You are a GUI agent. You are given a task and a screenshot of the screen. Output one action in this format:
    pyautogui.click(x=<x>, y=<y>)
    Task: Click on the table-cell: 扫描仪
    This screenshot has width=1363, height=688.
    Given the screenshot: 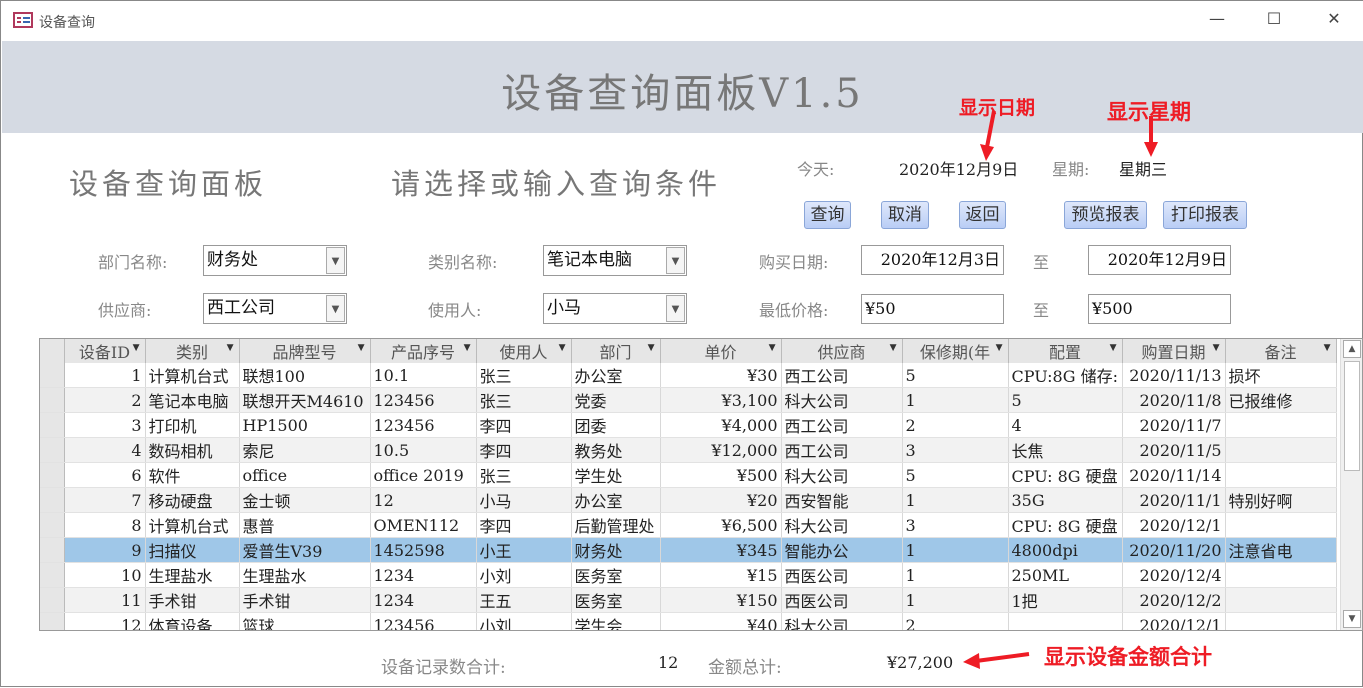 What is the action you would take?
    pyautogui.click(x=192, y=550)
    